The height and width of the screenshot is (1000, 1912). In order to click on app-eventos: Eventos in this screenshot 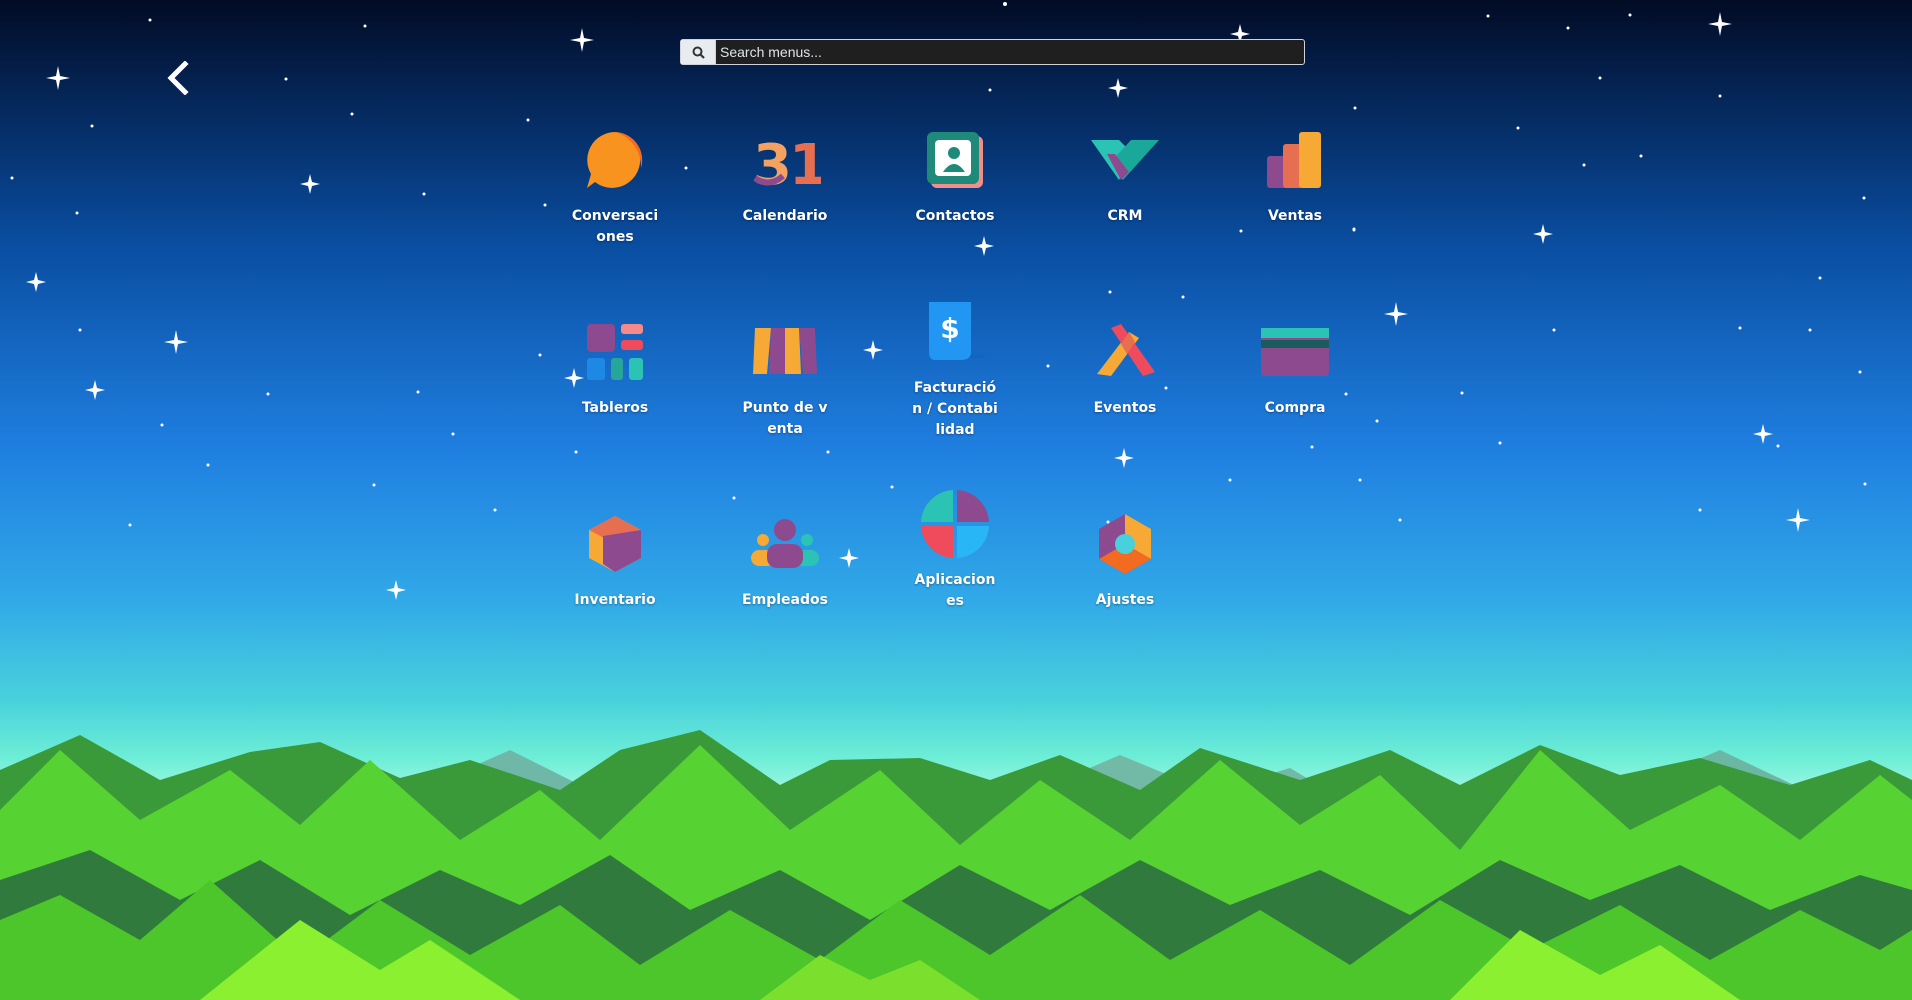, I will do `click(1125, 388)`.